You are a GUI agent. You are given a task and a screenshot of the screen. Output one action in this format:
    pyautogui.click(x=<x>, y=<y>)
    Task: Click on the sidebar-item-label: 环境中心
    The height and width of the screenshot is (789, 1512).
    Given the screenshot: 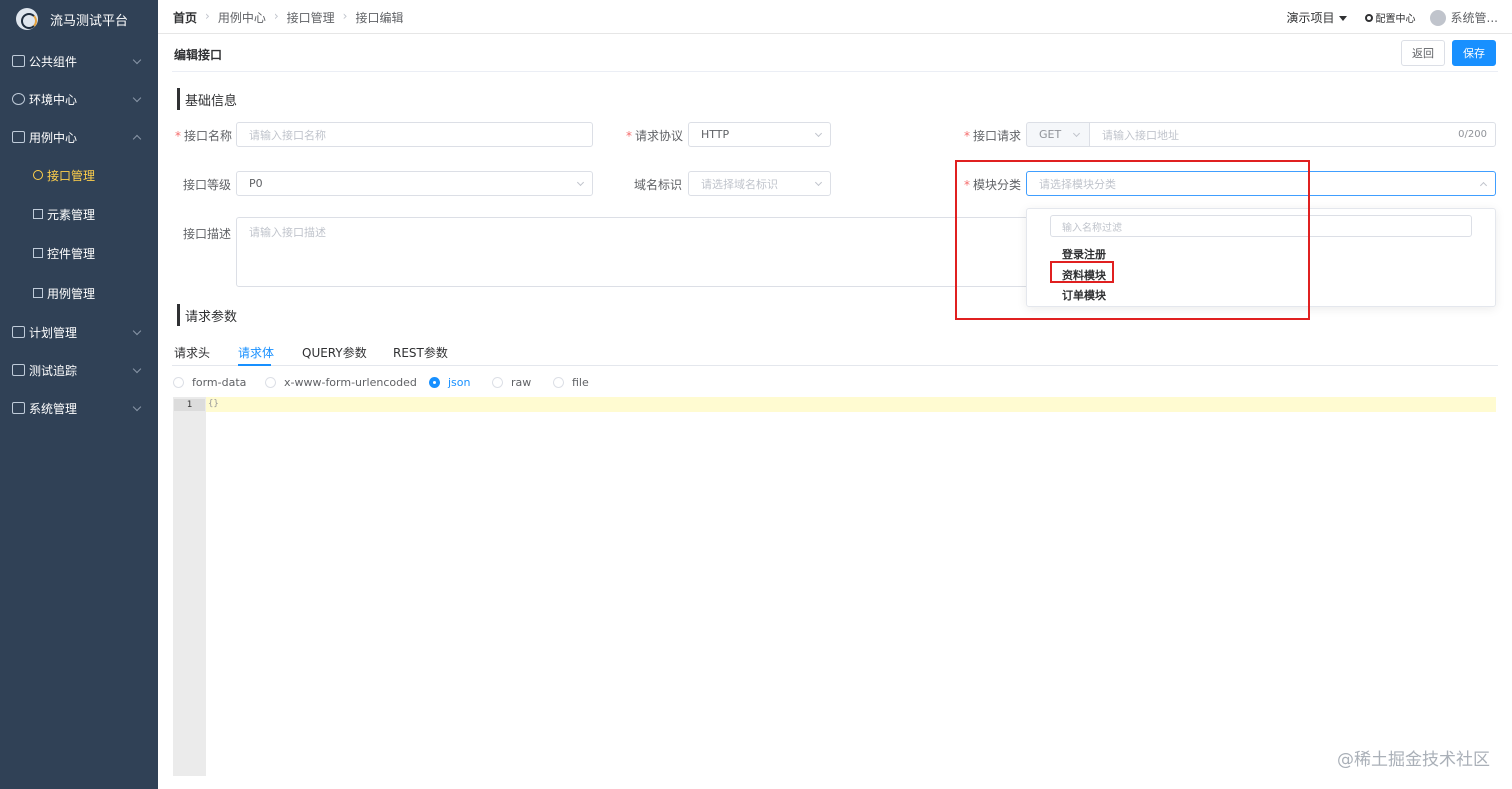 What is the action you would take?
    pyautogui.click(x=53, y=99)
    